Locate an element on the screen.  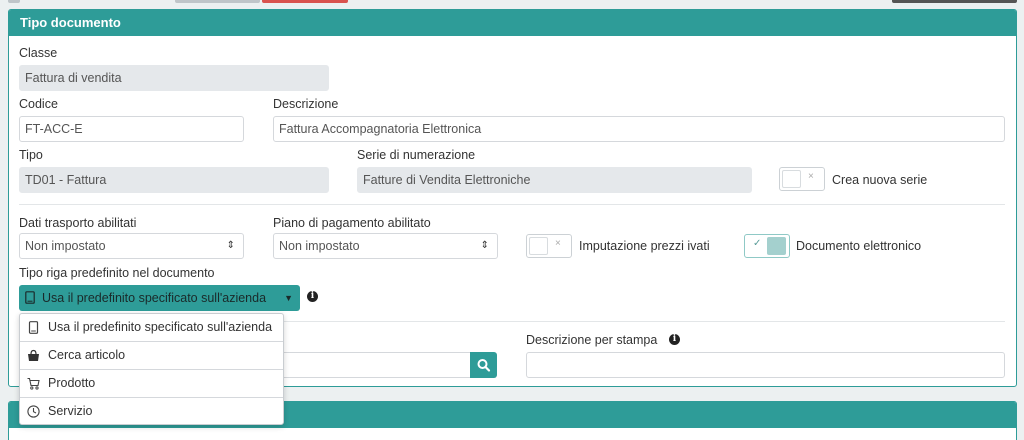
panel-title: Tipo documento is located at coordinates (512, 23).